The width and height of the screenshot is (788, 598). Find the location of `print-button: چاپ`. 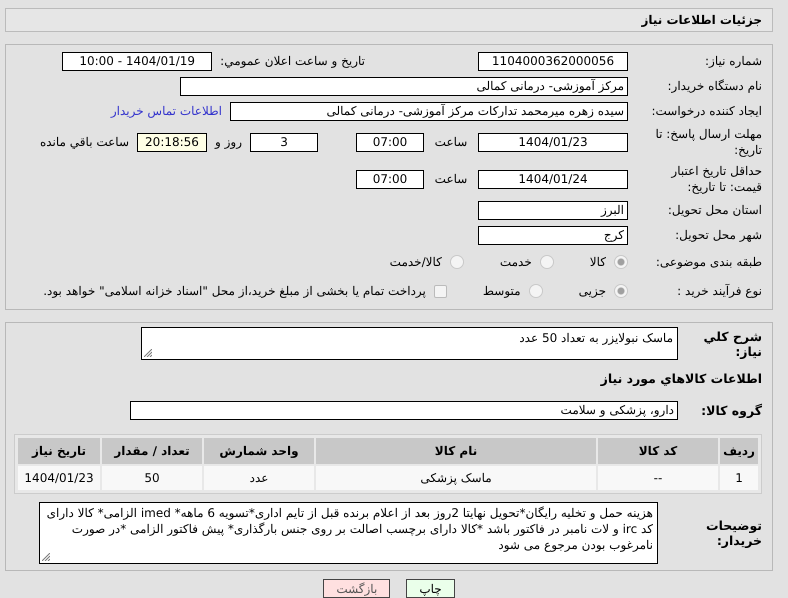

print-button: چاپ is located at coordinates (430, 588).